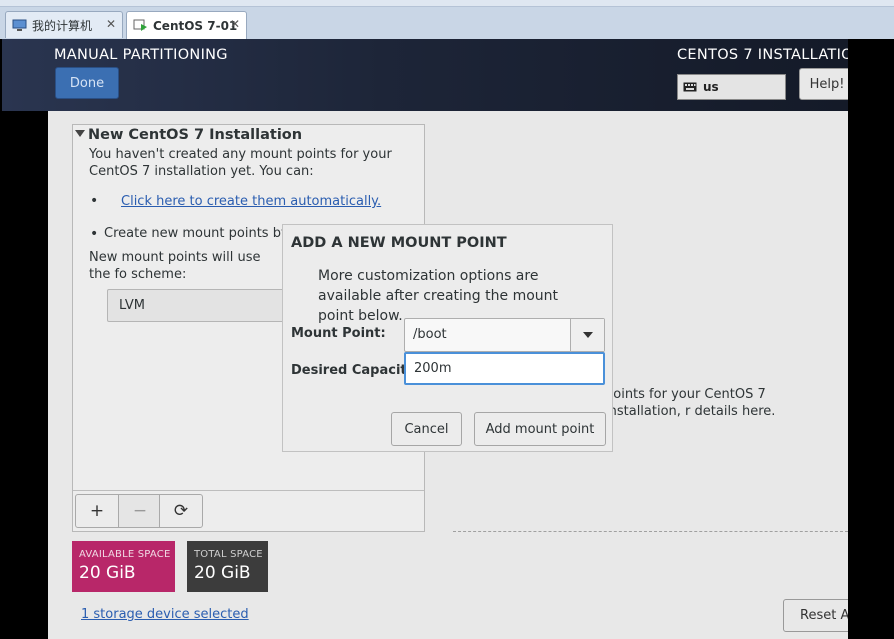 This screenshot has height=639, width=894. What do you see at coordinates (175, 266) in the screenshot?
I see `scheme-info-text: New mount points will use the fo scheme:` at bounding box center [175, 266].